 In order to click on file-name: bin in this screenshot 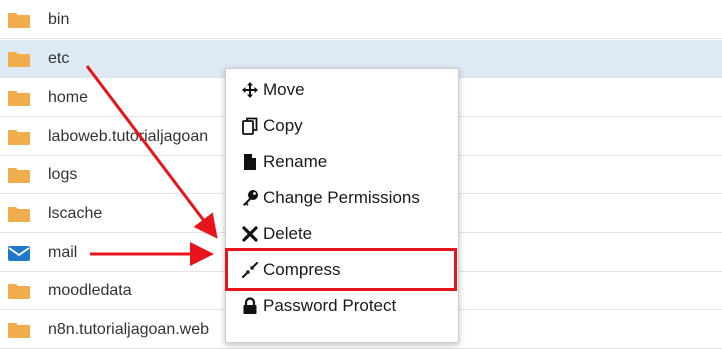, I will do `click(59, 19)`.